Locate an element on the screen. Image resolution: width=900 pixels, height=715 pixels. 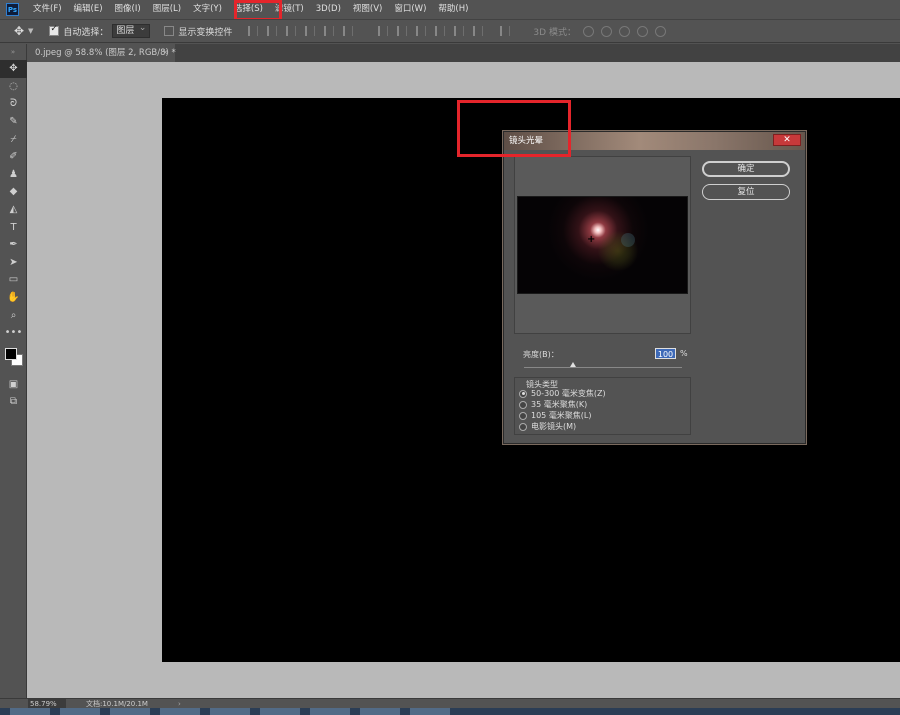
zoom-tool-icon: ⌕ is located at coordinates (13, 315).